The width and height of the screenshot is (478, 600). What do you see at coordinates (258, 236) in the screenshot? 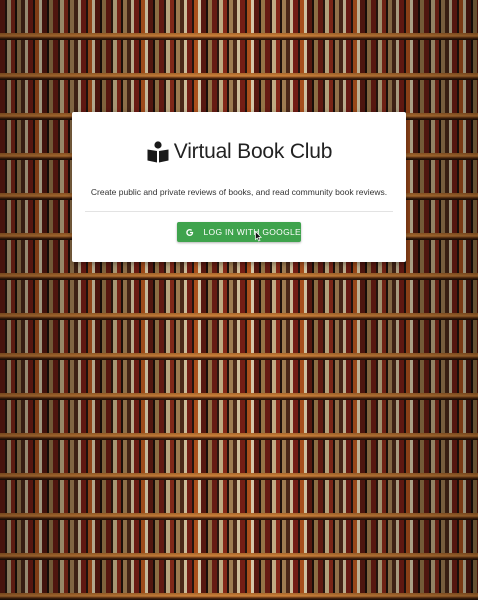
I see `mouse-cursor-icon` at bounding box center [258, 236].